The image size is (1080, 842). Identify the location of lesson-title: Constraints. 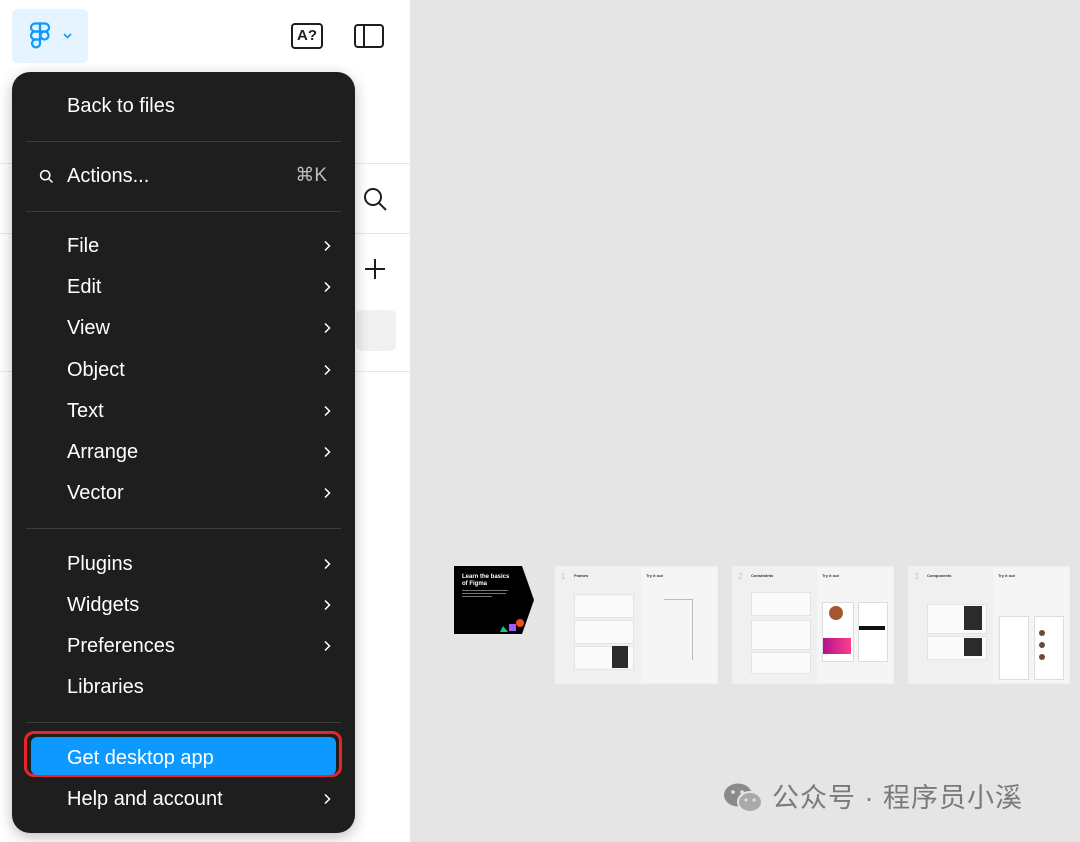
(762, 575).